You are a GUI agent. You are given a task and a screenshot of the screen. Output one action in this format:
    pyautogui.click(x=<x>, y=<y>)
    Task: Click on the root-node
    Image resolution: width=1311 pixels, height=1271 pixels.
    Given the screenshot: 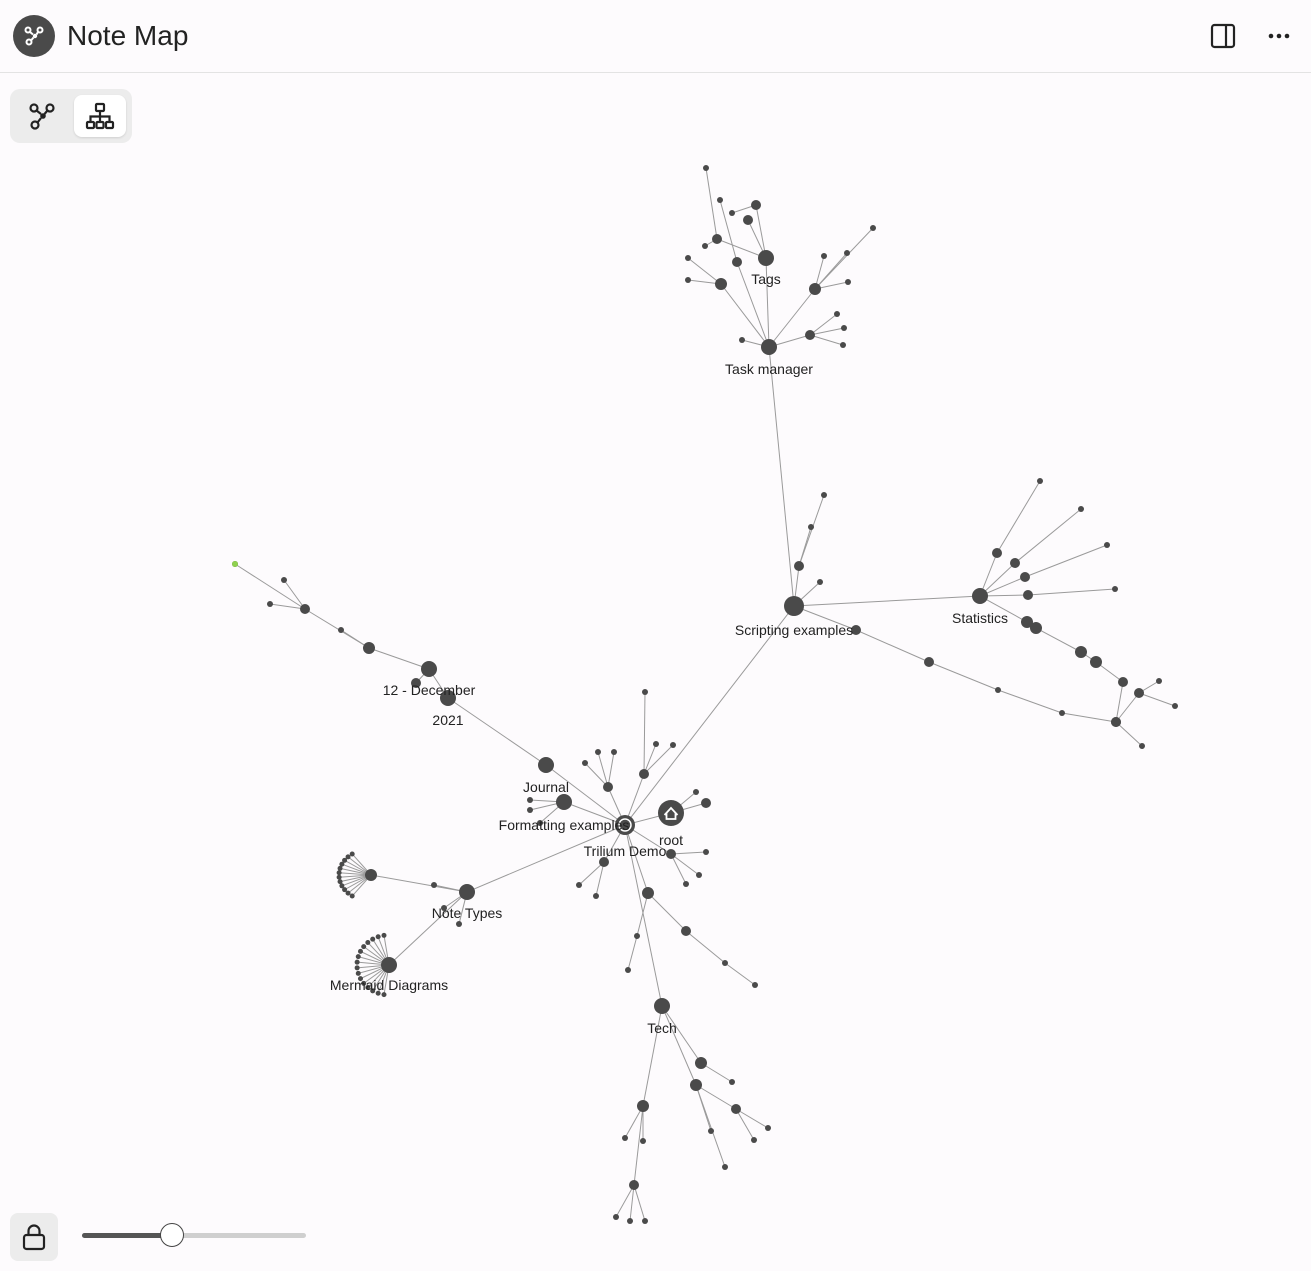 What is the action you would take?
    pyautogui.click(x=671, y=813)
    